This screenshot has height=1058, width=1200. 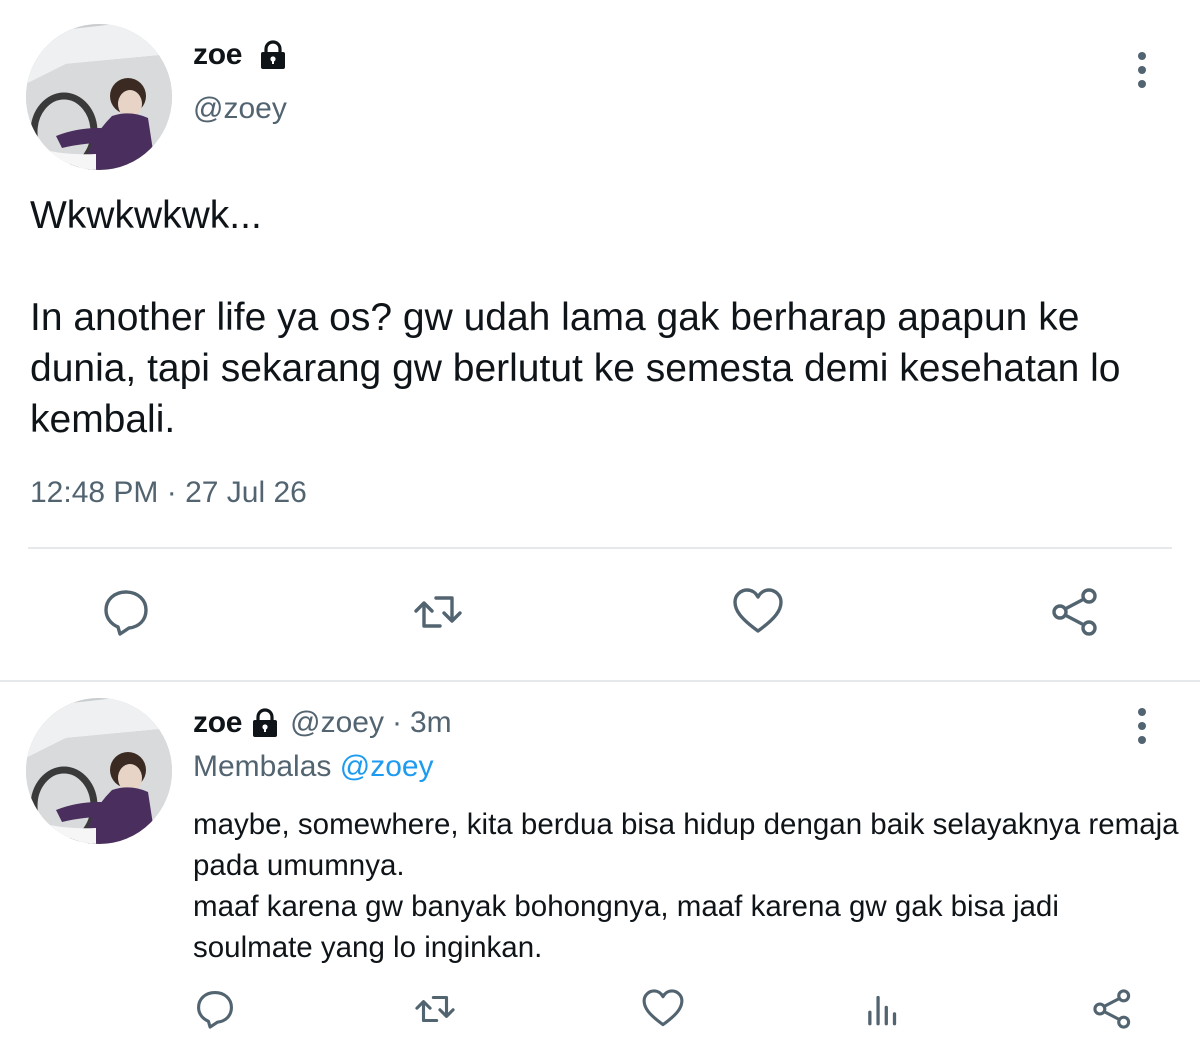 I want to click on divider, so click(x=600, y=548).